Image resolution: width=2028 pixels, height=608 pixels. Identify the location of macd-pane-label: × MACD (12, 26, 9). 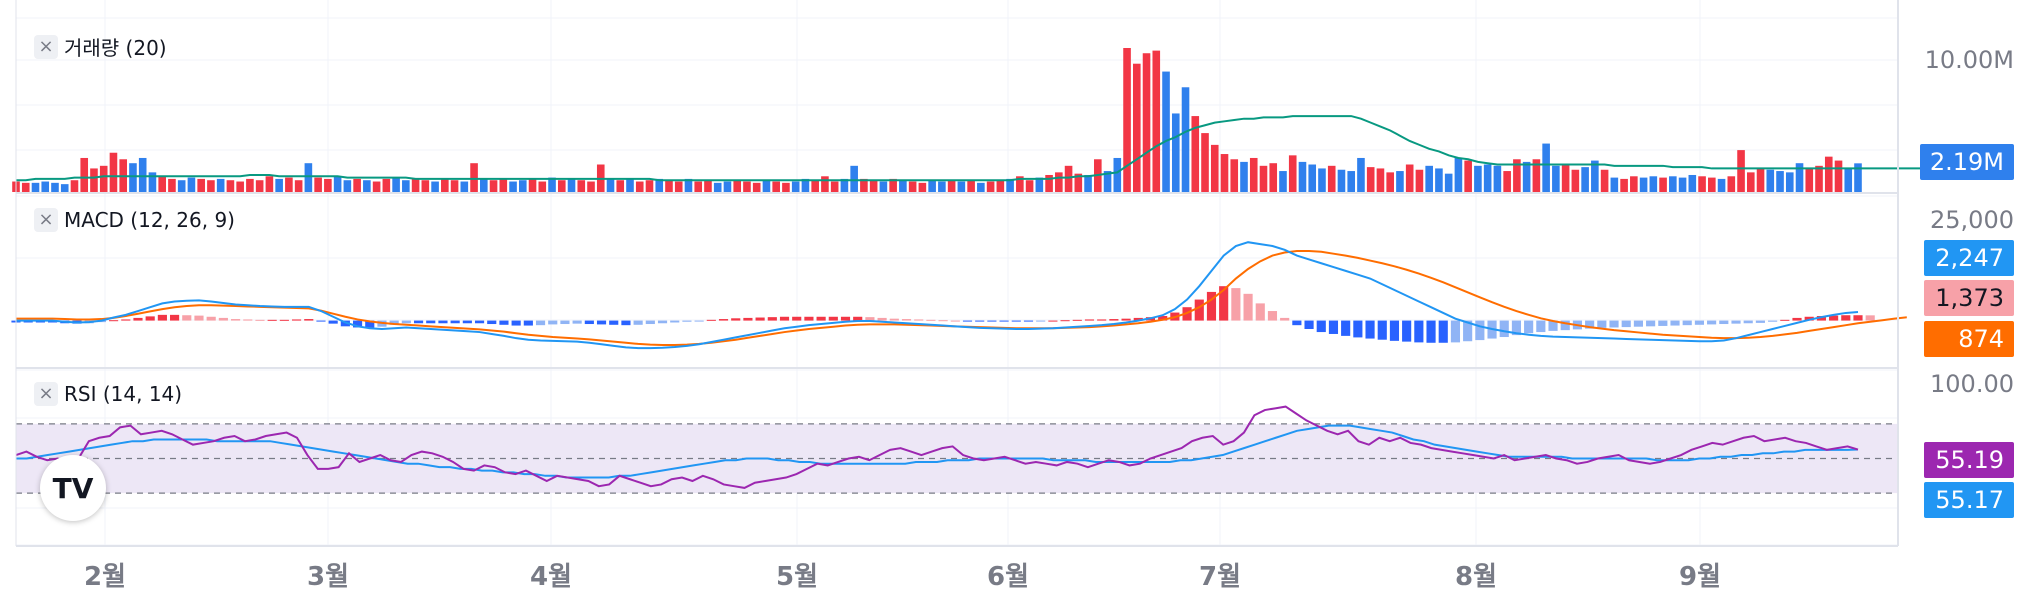
(134, 220).